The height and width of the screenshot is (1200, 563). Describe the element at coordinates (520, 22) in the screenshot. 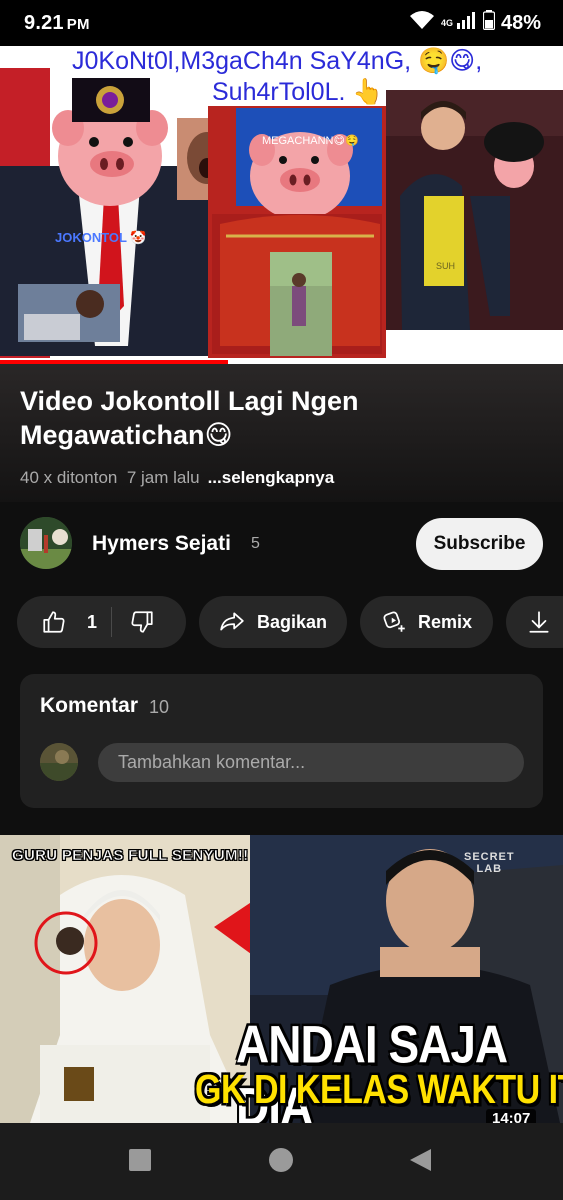

I see `battery-percent: 48%` at that location.